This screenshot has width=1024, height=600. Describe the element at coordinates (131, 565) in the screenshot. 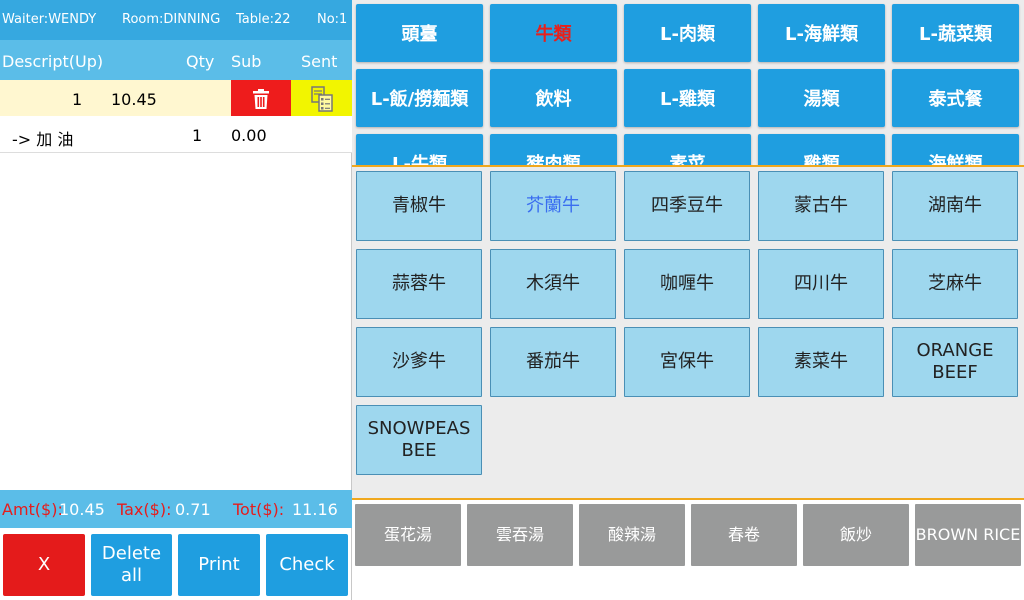

I see `delete-all-button: Delete all` at that location.